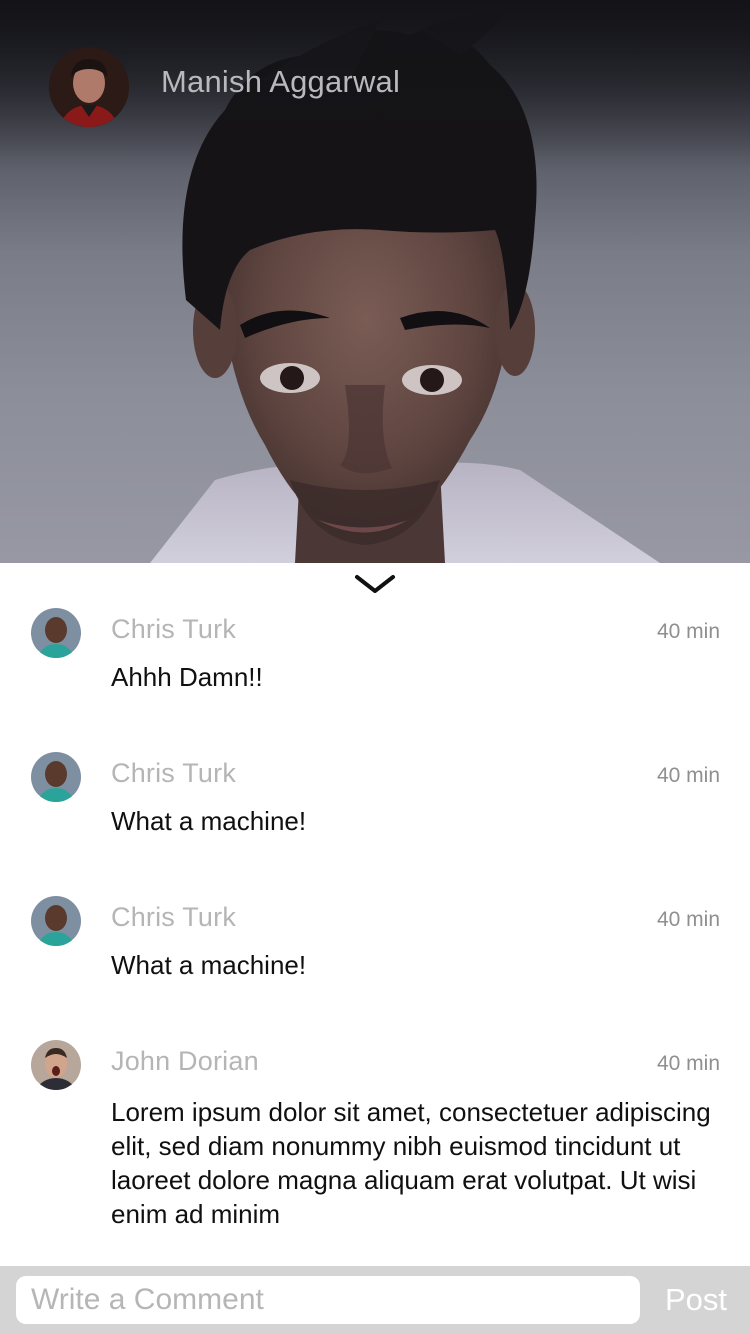  What do you see at coordinates (696, 1300) in the screenshot?
I see `post-button: Post` at bounding box center [696, 1300].